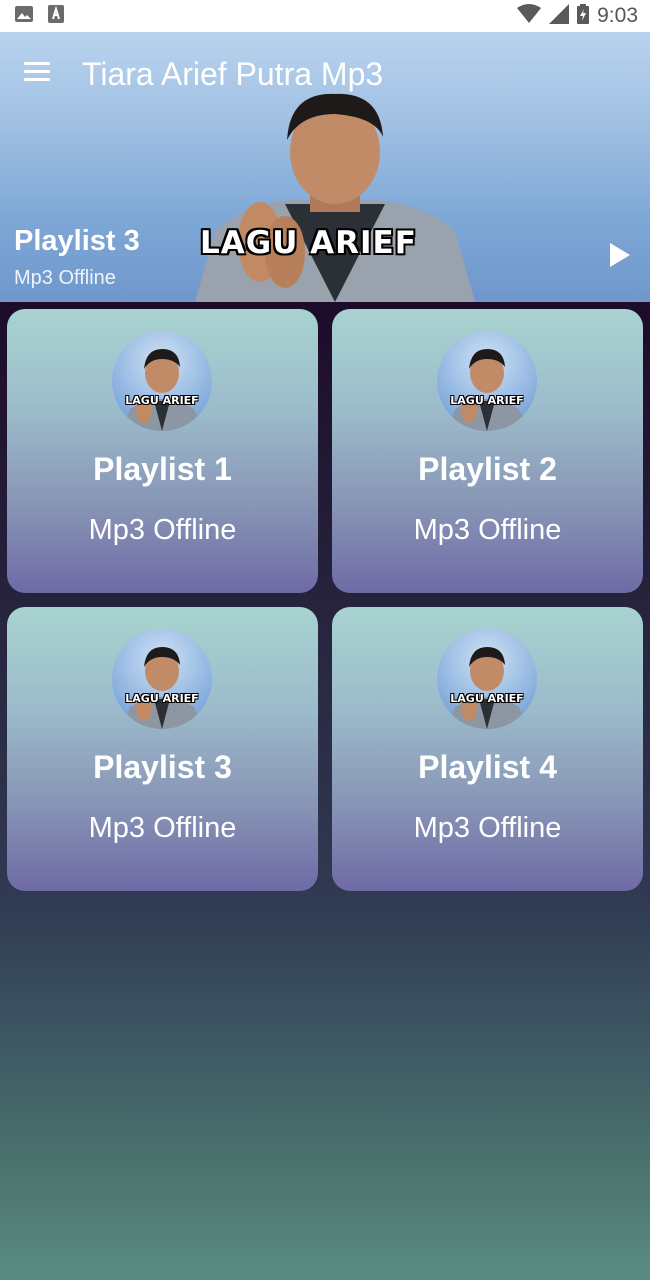 The height and width of the screenshot is (1280, 650). I want to click on app-store-icon, so click(56, 16).